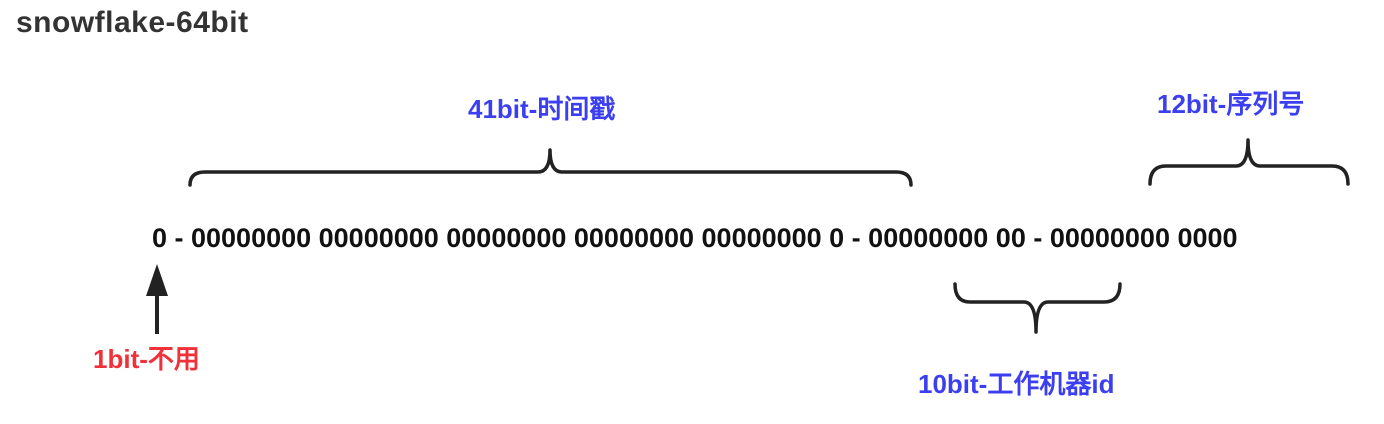 Image resolution: width=1384 pixels, height=424 pixels. What do you see at coordinates (146, 359) in the screenshot?
I see `sign-bit-label: 1bit-不用` at bounding box center [146, 359].